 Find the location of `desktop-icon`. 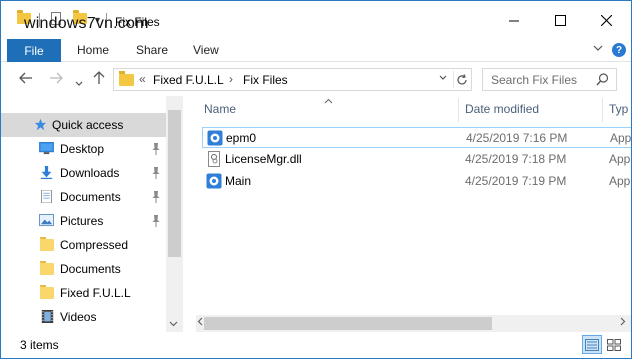

desktop-icon is located at coordinates (46, 148).